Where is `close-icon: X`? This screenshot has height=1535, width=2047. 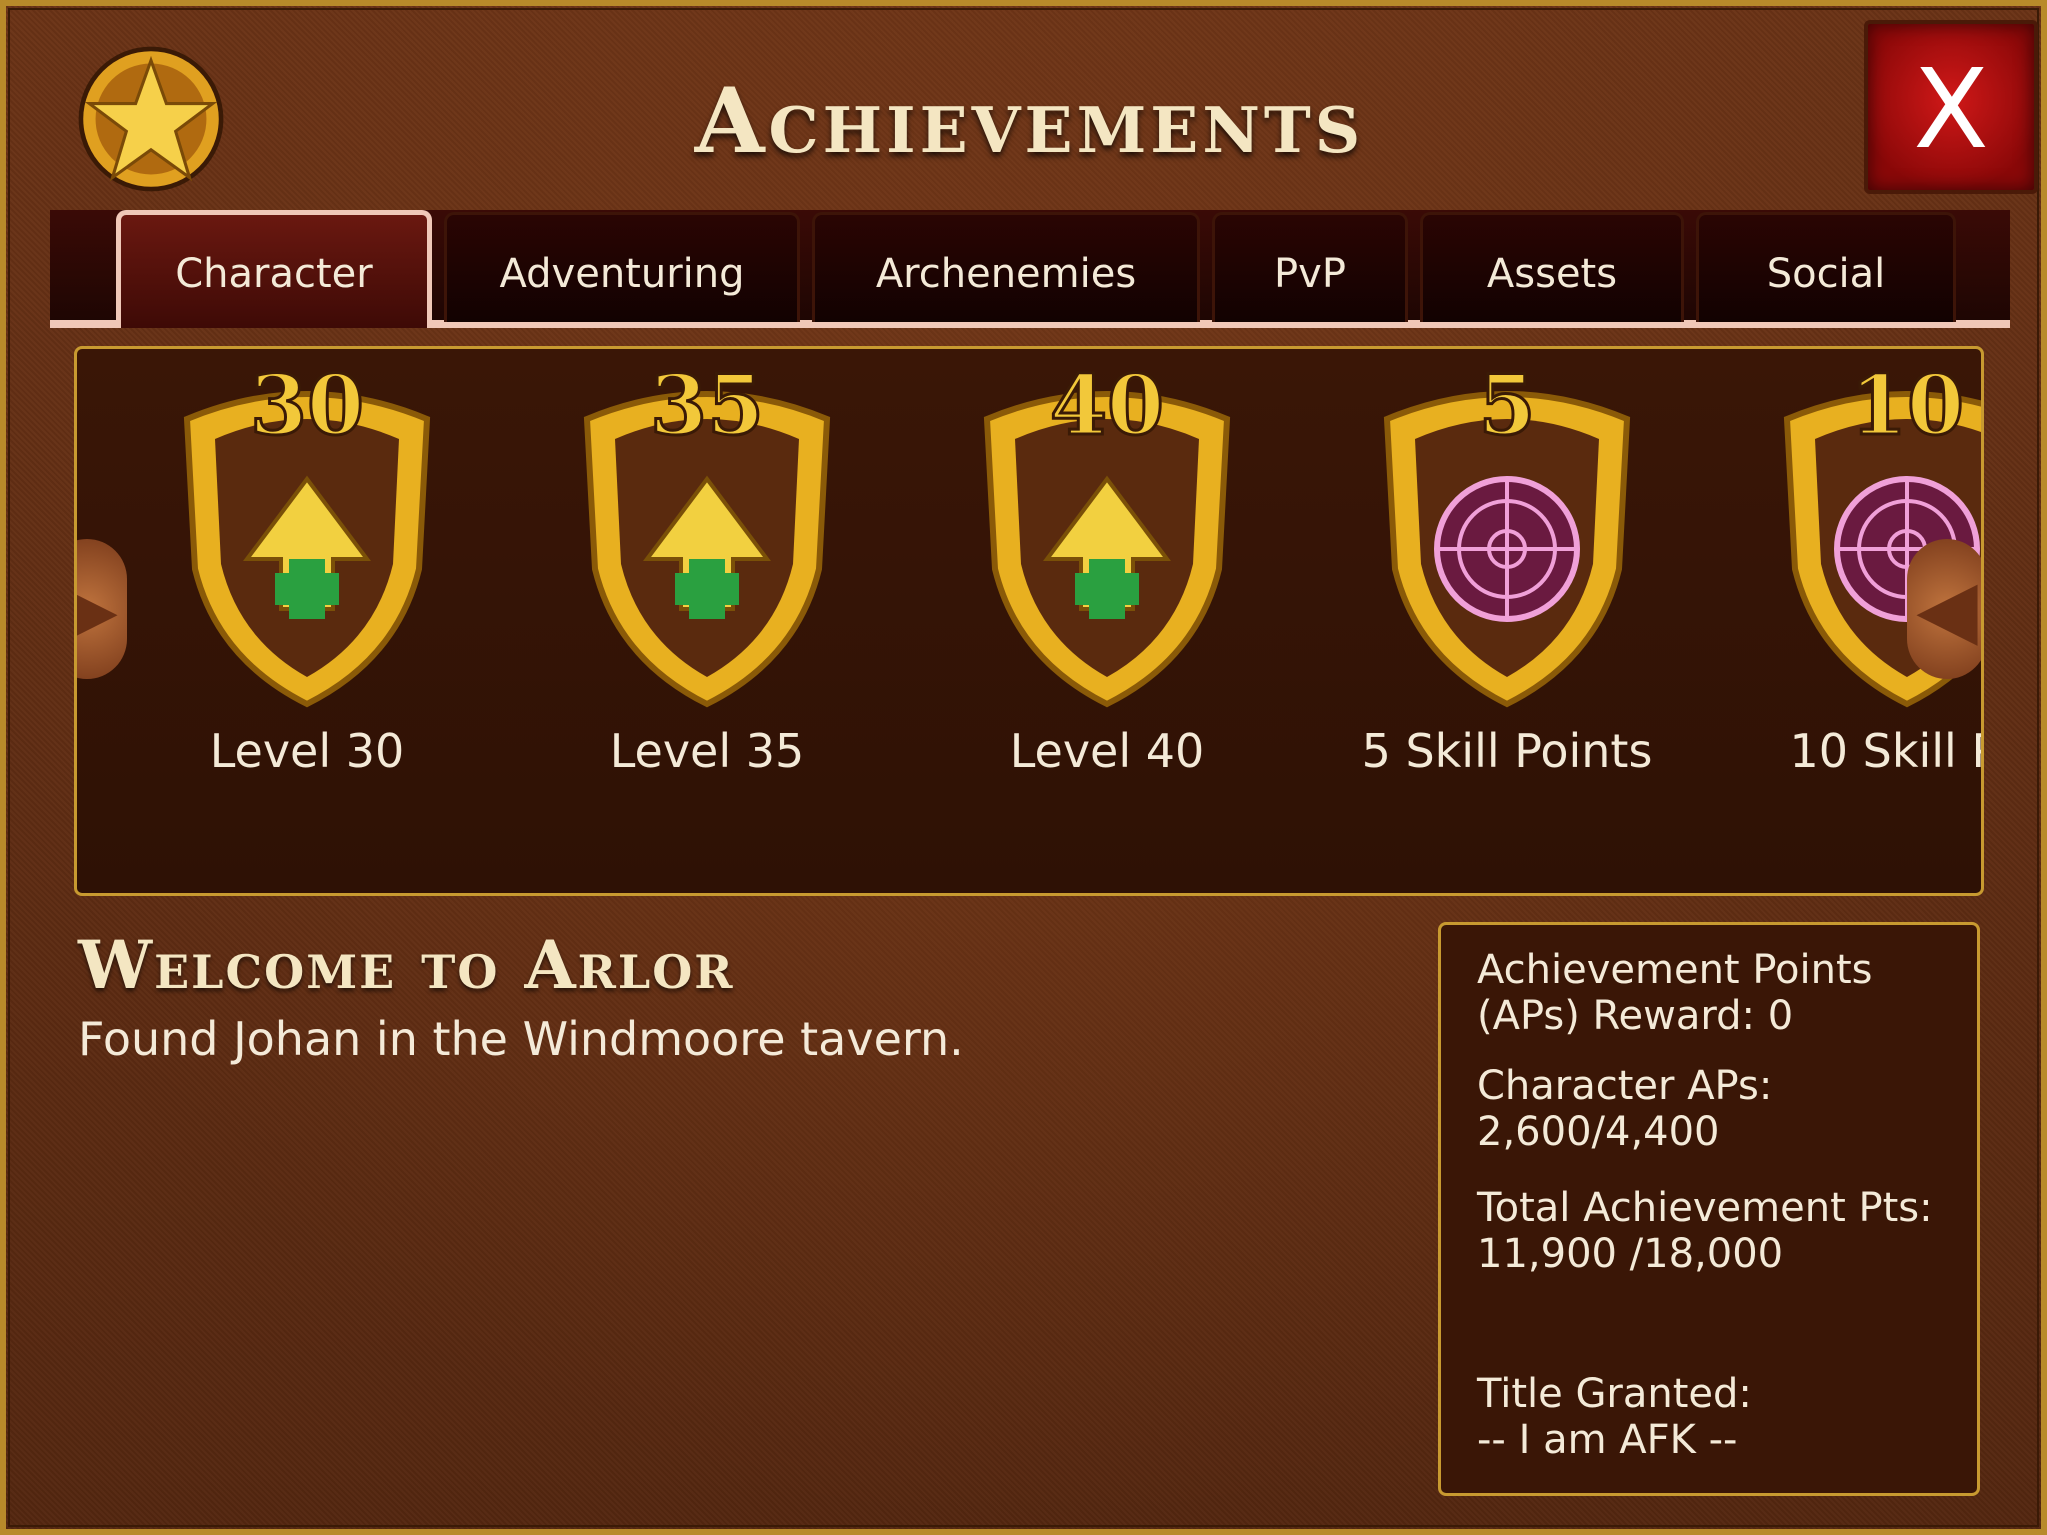 close-icon: X is located at coordinates (1951, 109).